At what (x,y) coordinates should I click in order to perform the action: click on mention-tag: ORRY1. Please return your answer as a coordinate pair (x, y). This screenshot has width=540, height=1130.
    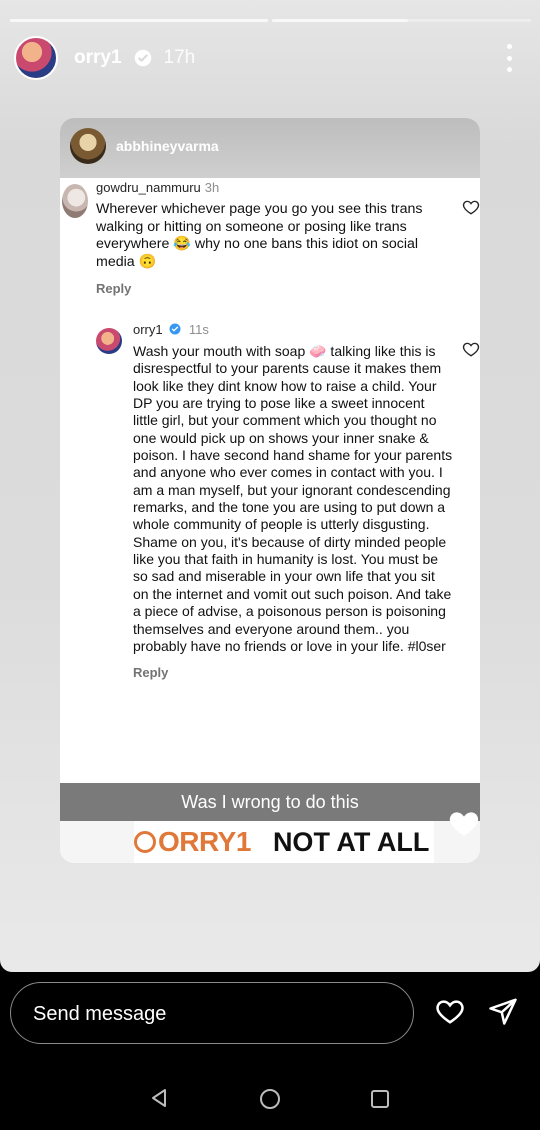
    Looking at the image, I should click on (192, 842).